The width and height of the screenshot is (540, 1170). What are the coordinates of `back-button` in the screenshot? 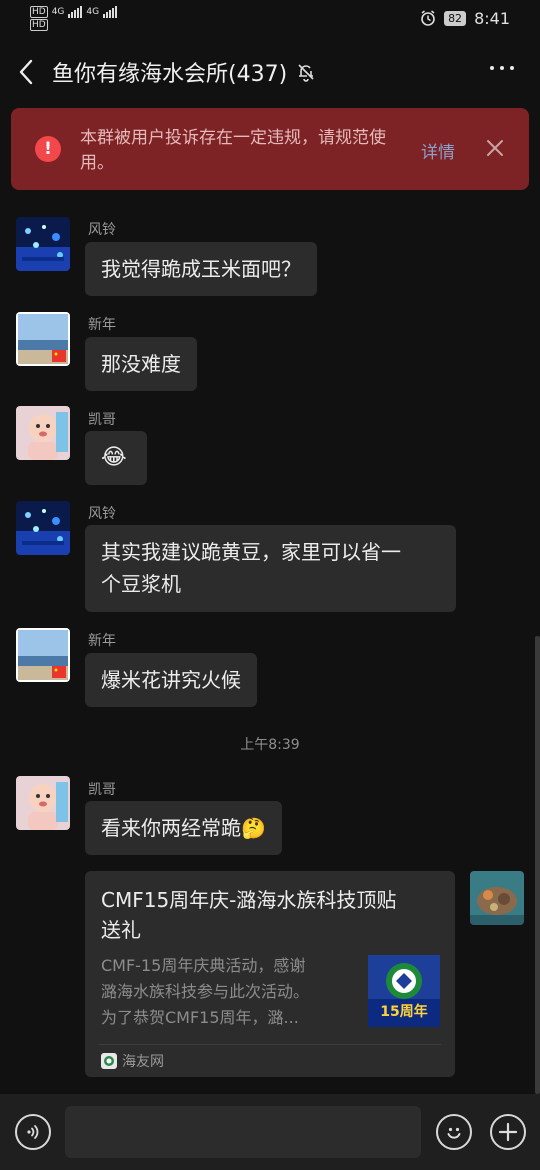 It's located at (26, 72).